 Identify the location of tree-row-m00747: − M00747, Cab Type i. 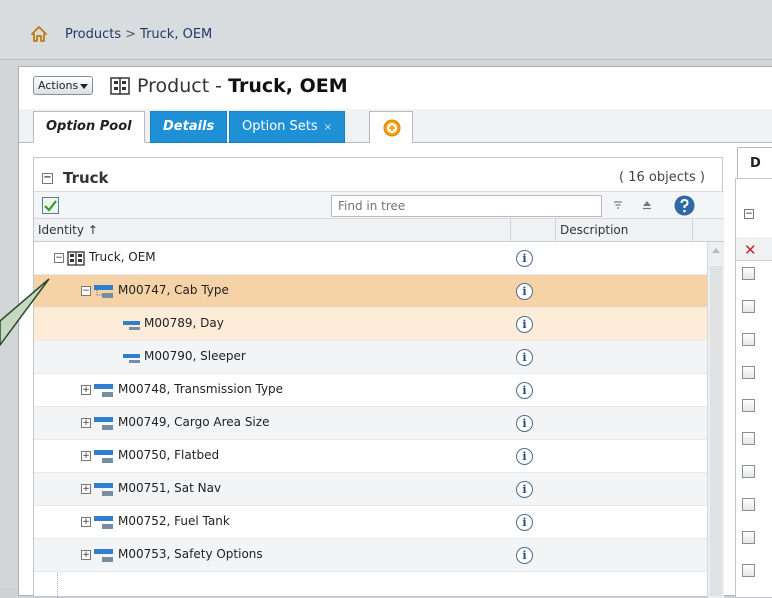
(370, 291).